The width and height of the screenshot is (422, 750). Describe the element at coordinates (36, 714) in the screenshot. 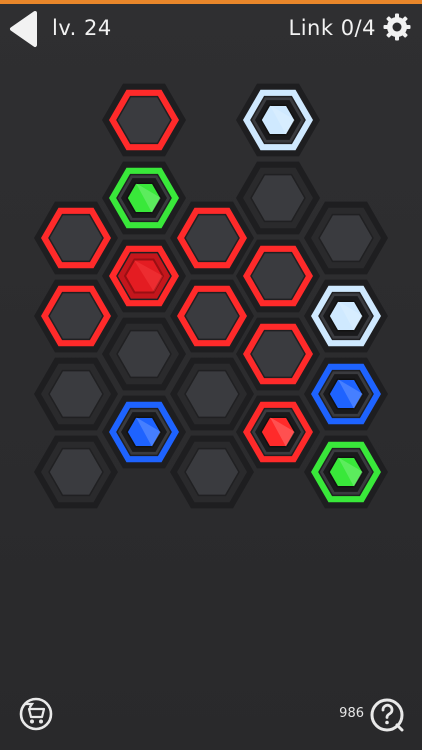

I see `cart-icon` at that location.